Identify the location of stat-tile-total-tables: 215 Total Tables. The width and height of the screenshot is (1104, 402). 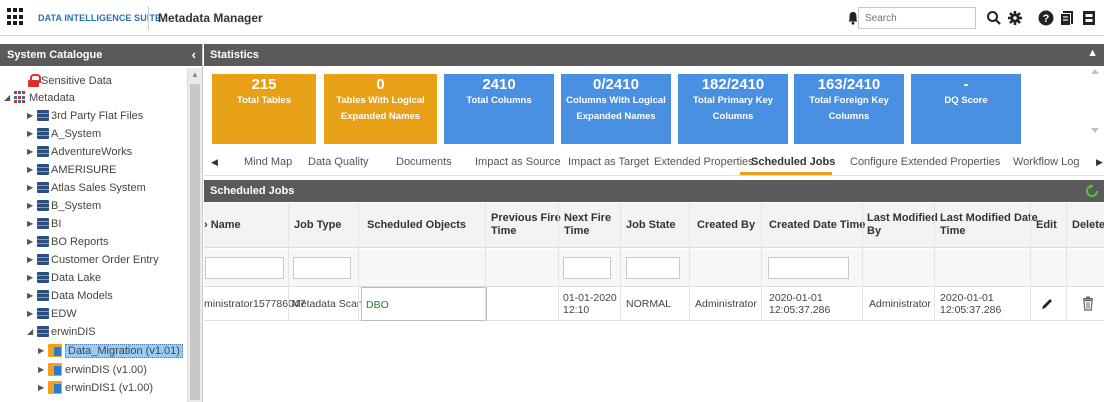
(264, 109).